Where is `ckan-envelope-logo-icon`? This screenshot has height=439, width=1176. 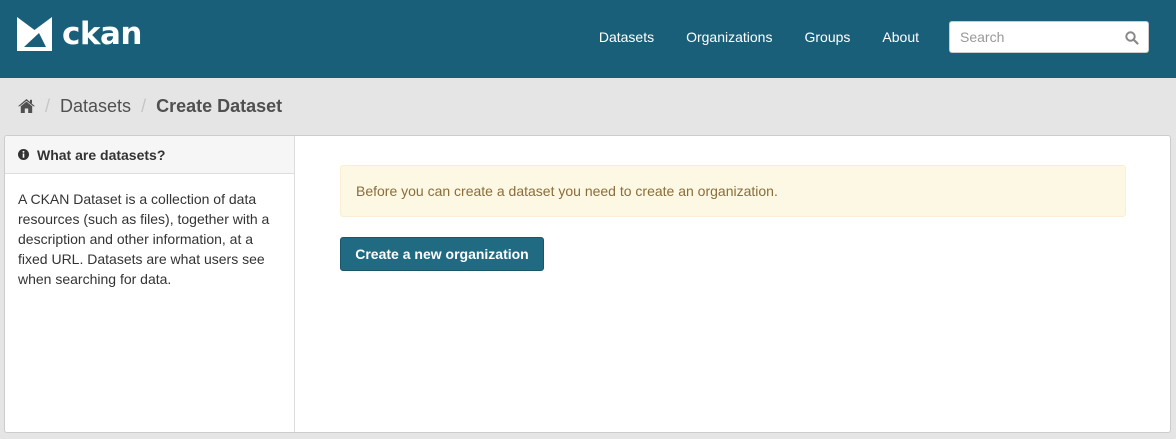 ckan-envelope-logo-icon is located at coordinates (34, 34).